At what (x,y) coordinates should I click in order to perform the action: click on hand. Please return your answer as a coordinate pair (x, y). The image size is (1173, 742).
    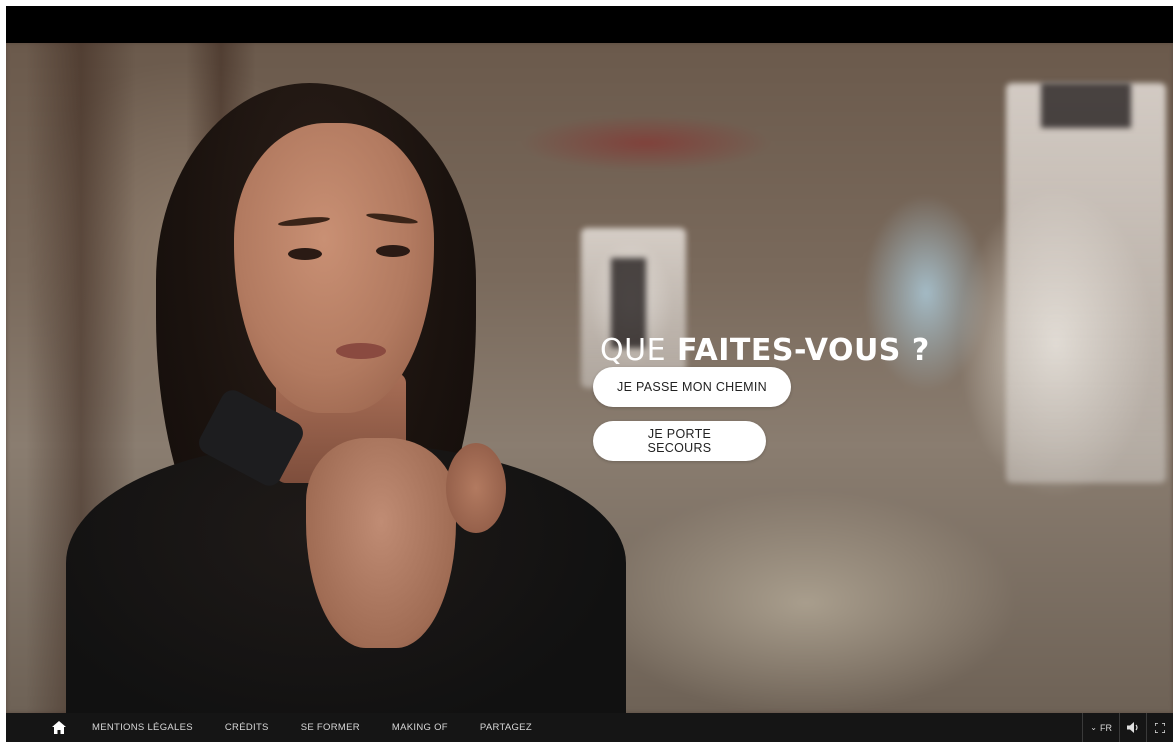
    Looking at the image, I should click on (381, 543).